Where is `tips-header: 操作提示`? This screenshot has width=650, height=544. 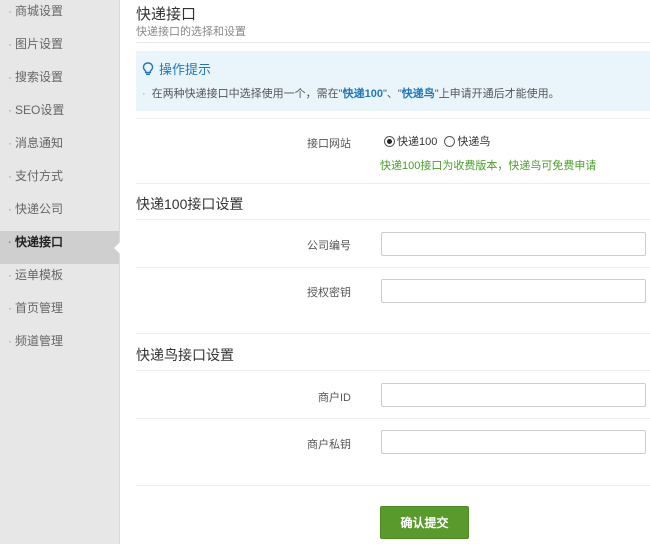 tips-header: 操作提示 is located at coordinates (176, 68).